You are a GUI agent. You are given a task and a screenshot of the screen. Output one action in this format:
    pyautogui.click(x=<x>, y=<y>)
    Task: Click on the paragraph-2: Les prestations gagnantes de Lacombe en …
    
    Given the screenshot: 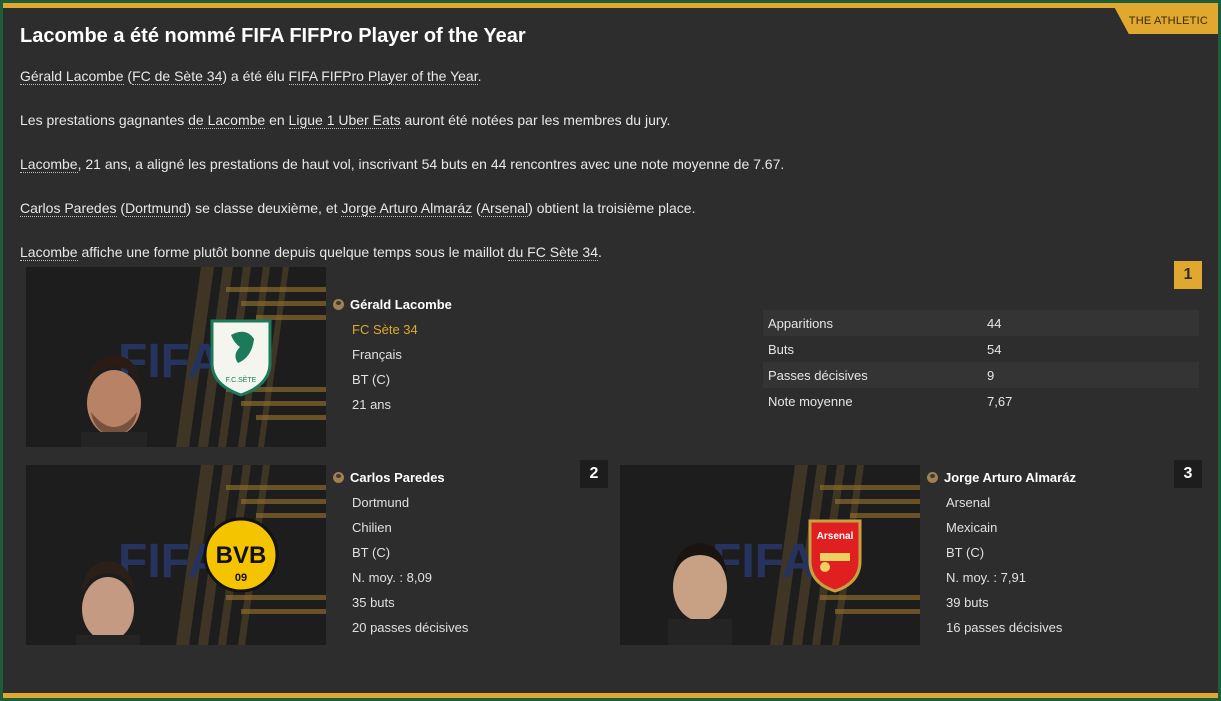 What is the action you would take?
    pyautogui.click(x=345, y=120)
    